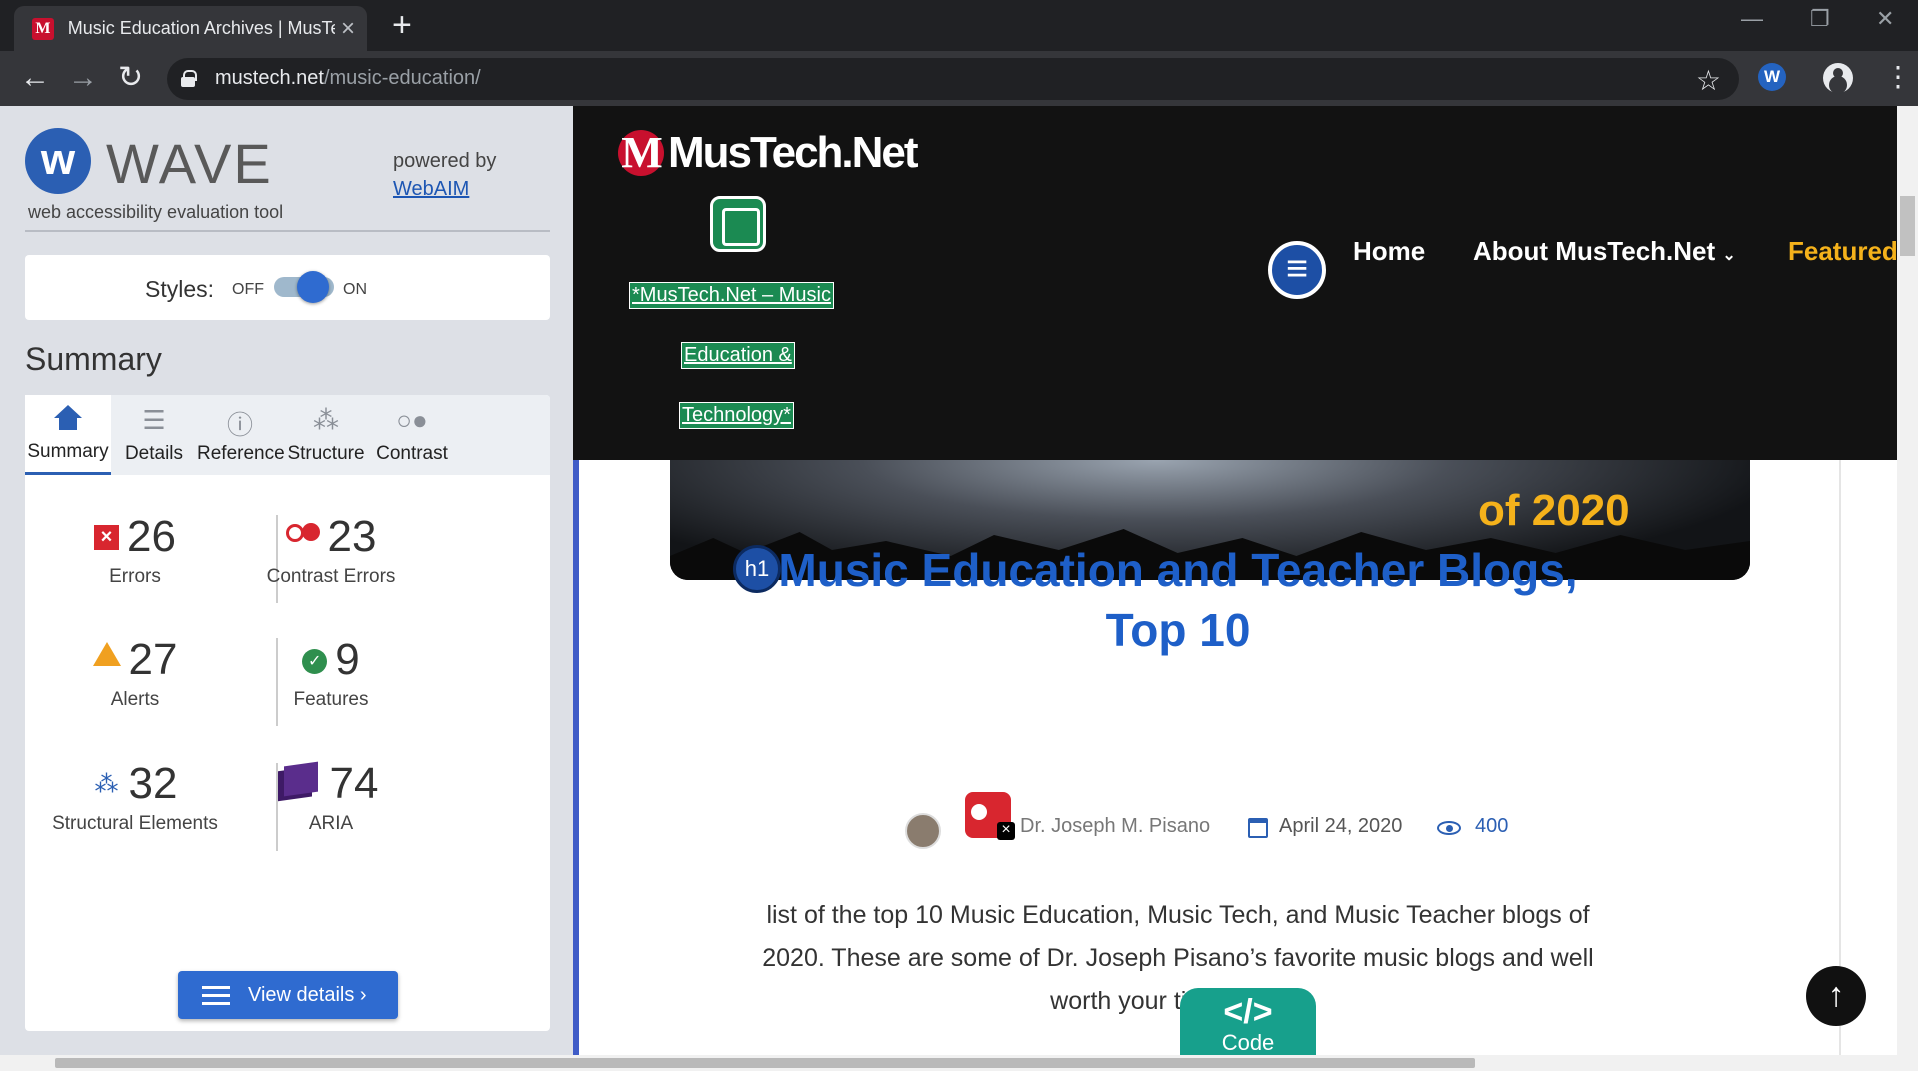 This screenshot has height=1071, width=1918. Describe the element at coordinates (348, 78) in the screenshot. I see `url-text: mustech.net/music-education/` at that location.